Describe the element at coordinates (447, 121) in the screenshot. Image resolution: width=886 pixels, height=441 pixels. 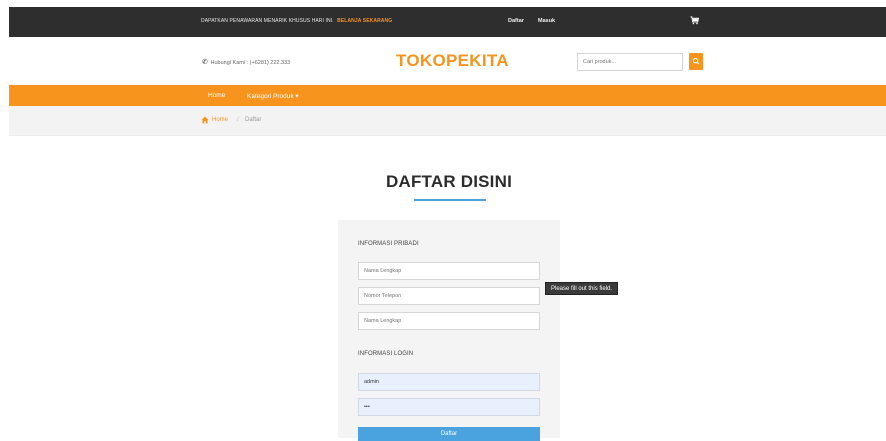
I see `breadcrumb: Home / Daftar` at that location.